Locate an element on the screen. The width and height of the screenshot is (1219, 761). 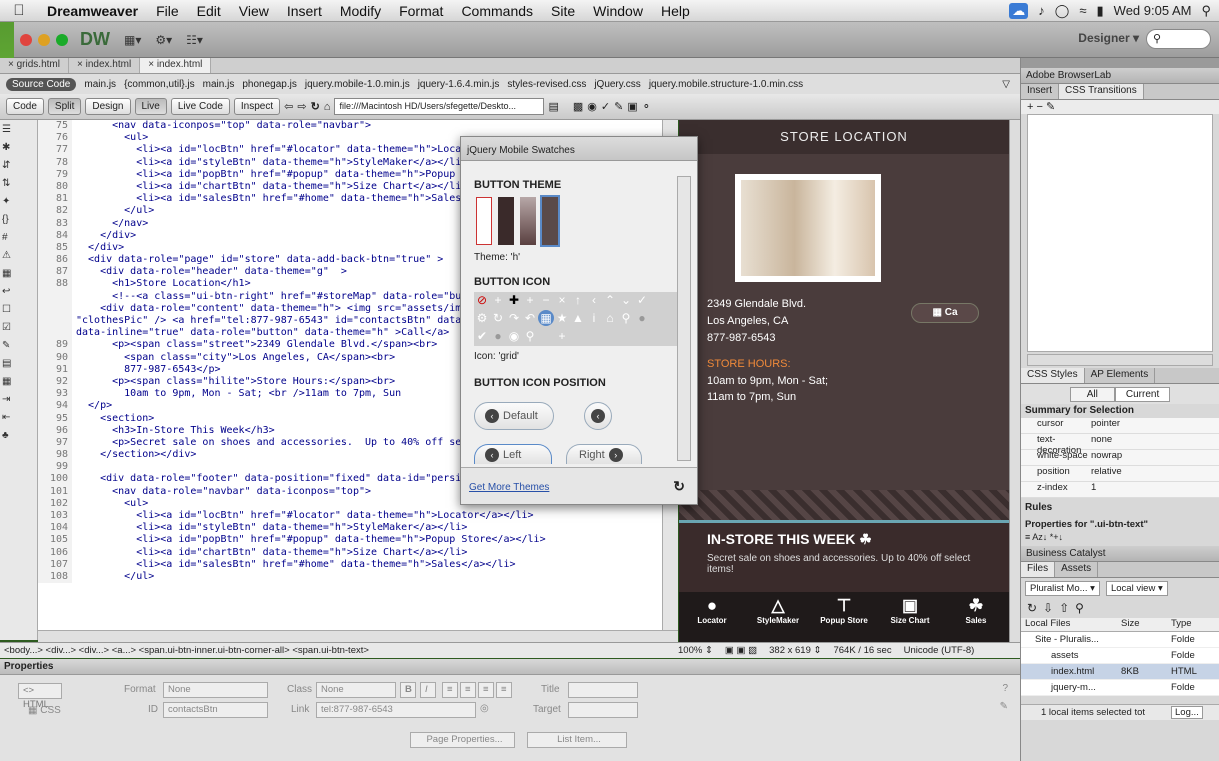
css-property-row: text-decoration none is located at coordinates (1120, 445).